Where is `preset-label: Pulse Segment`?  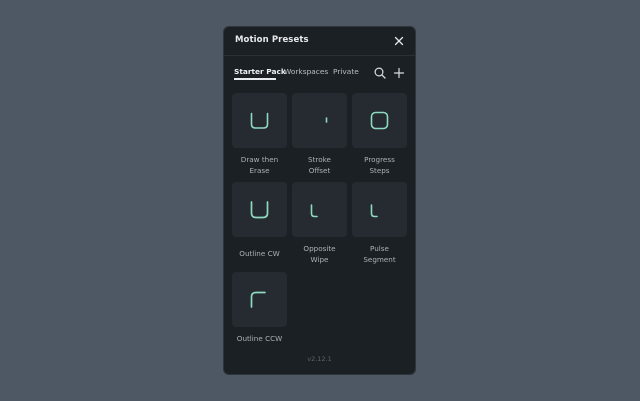
preset-label: Pulse Segment is located at coordinates (379, 254).